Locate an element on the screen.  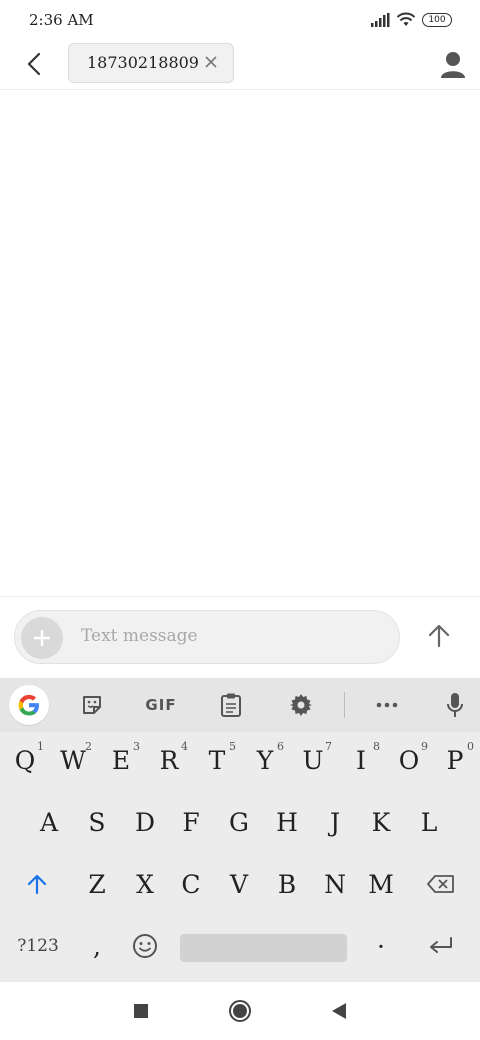
key-d: D is located at coordinates (145, 822).